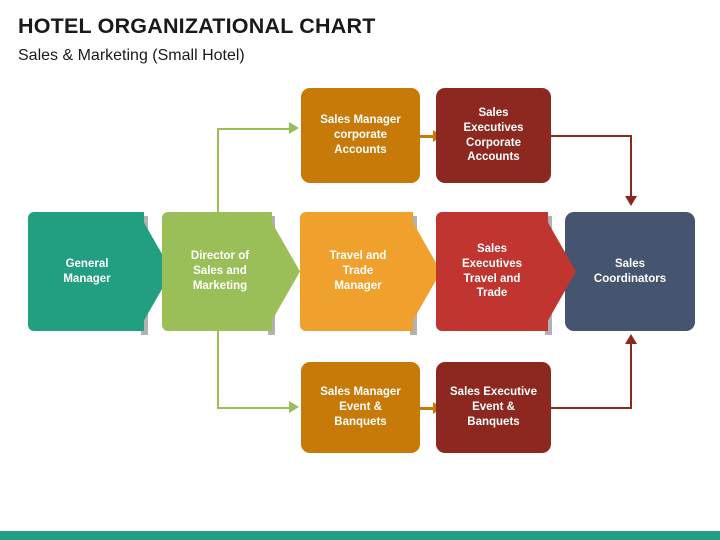 Image resolution: width=720 pixels, height=540 pixels. I want to click on node-sales-coordinators: Sales Coordinators, so click(630, 271).